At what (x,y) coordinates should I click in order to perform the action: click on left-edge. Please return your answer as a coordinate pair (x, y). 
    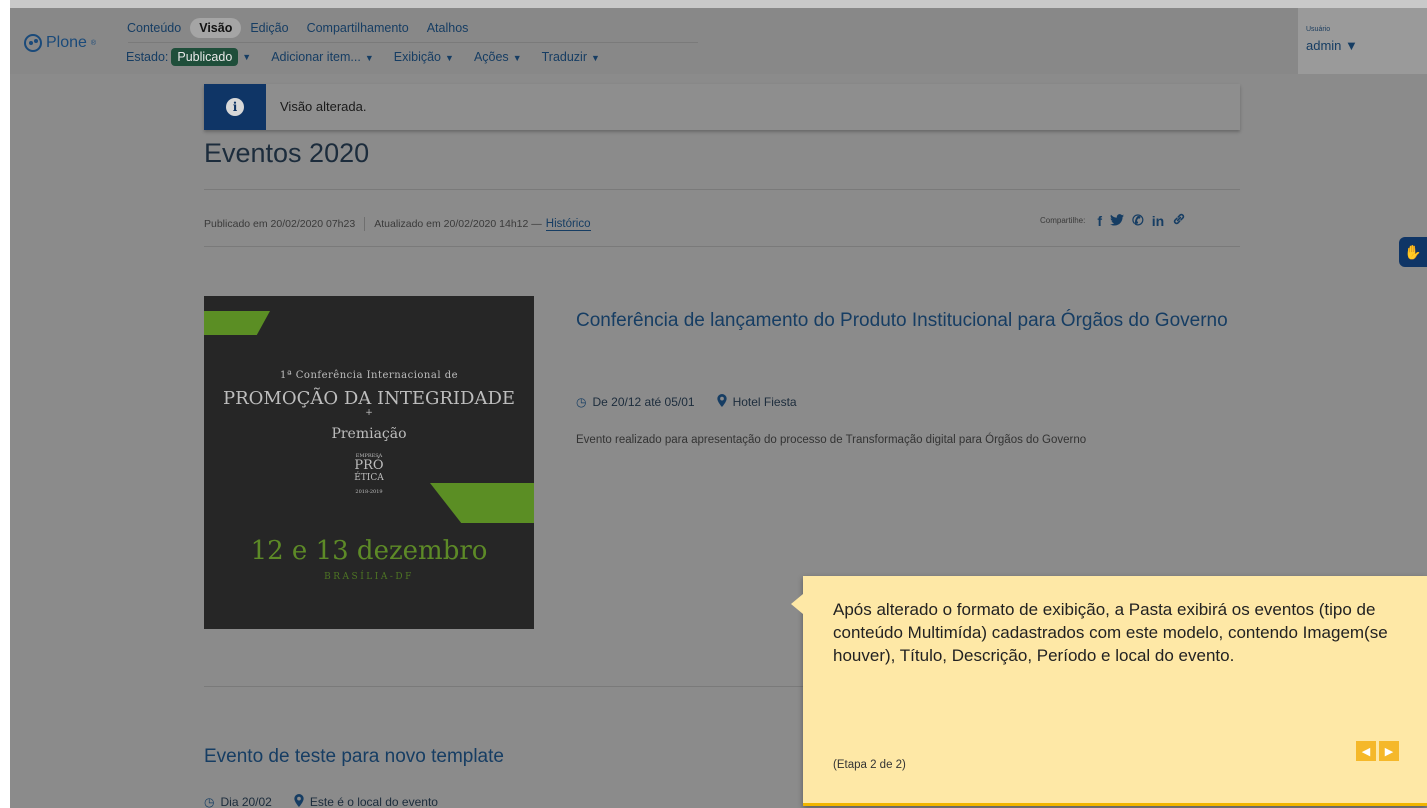
    Looking at the image, I should click on (5, 404).